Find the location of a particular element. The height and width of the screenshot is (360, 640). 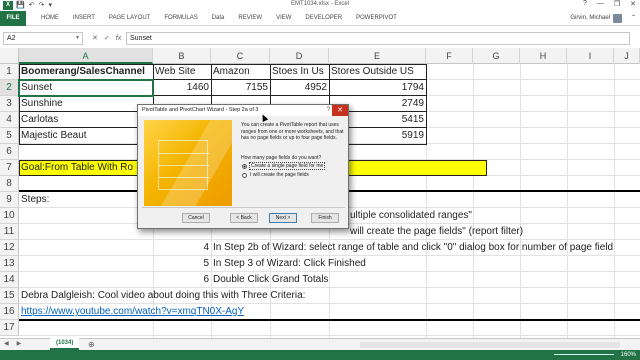

step-text: In Step 3 of Wizard: Click Finished is located at coordinates (361, 264).